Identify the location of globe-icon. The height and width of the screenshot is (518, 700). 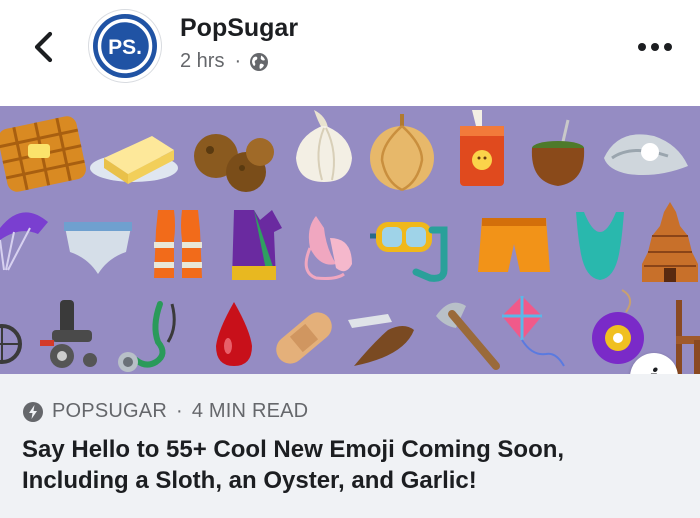
(259, 61).